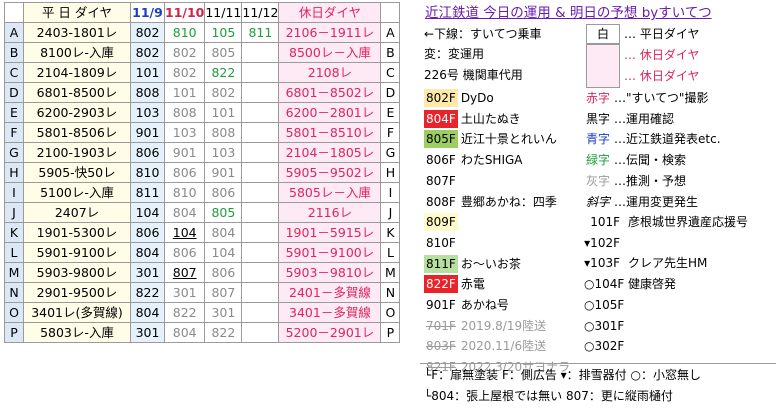 This screenshot has height=414, width=780. I want to click on char-legend-item: 青字 …近江鉄道発表etc., so click(653, 139).